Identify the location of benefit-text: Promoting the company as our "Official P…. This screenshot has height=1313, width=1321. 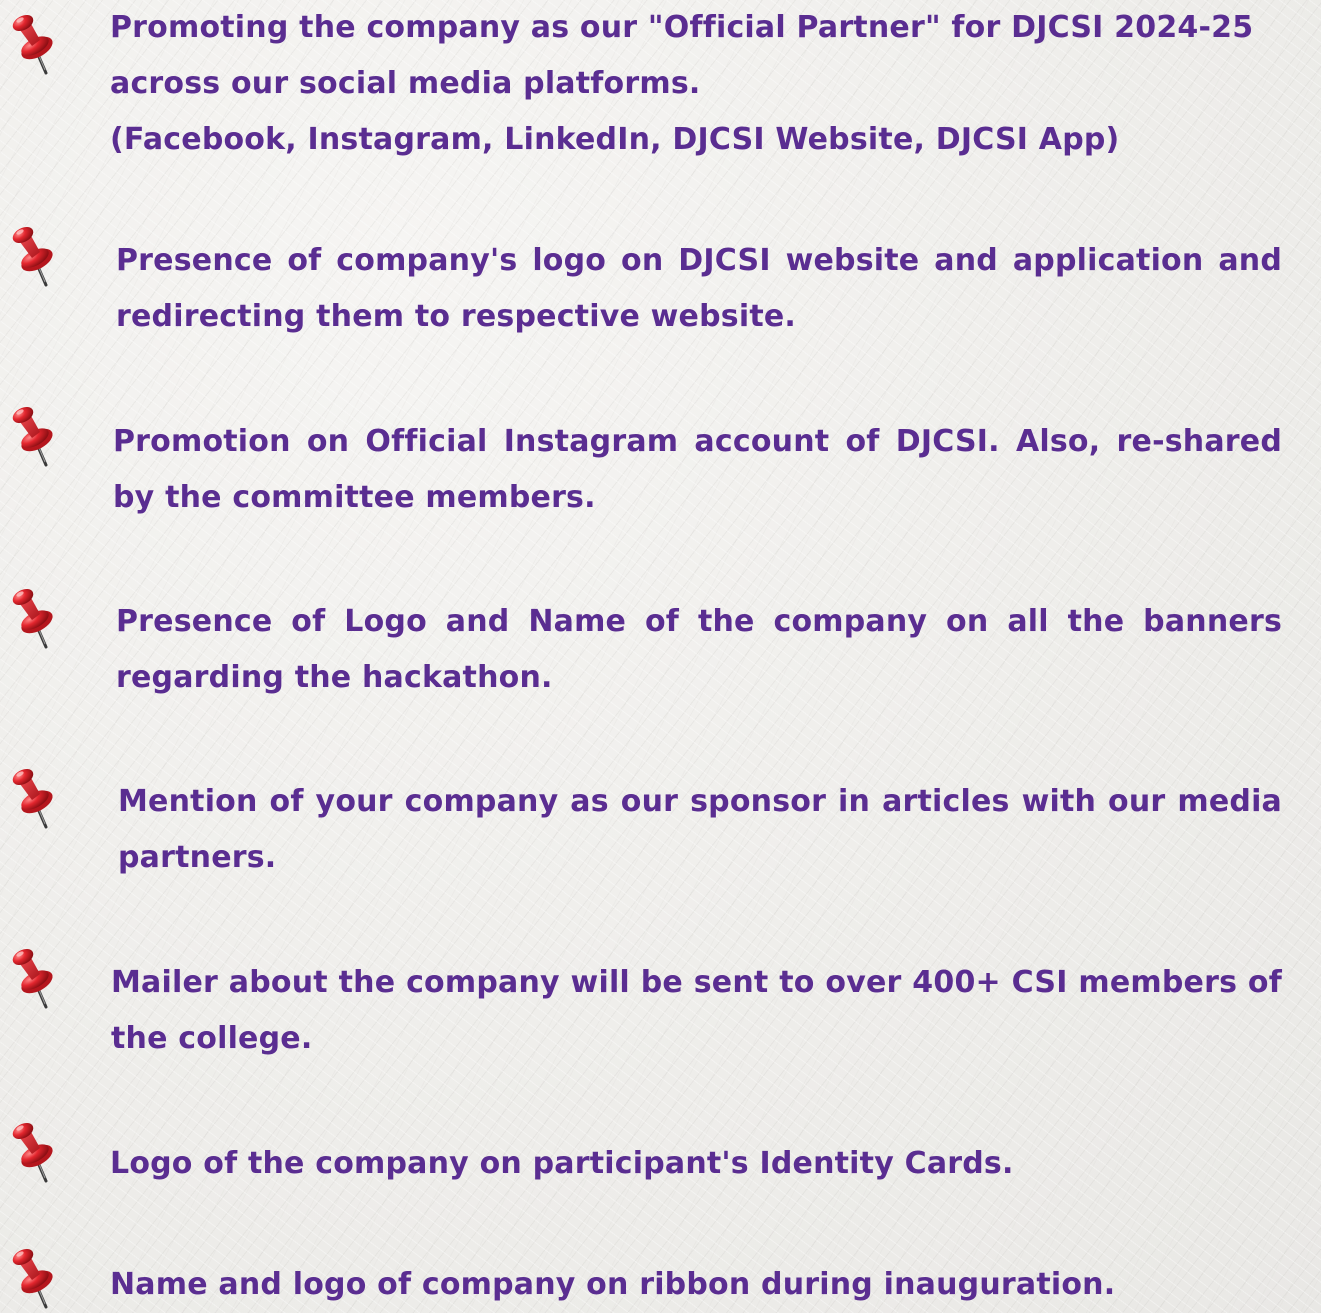
(682, 83).